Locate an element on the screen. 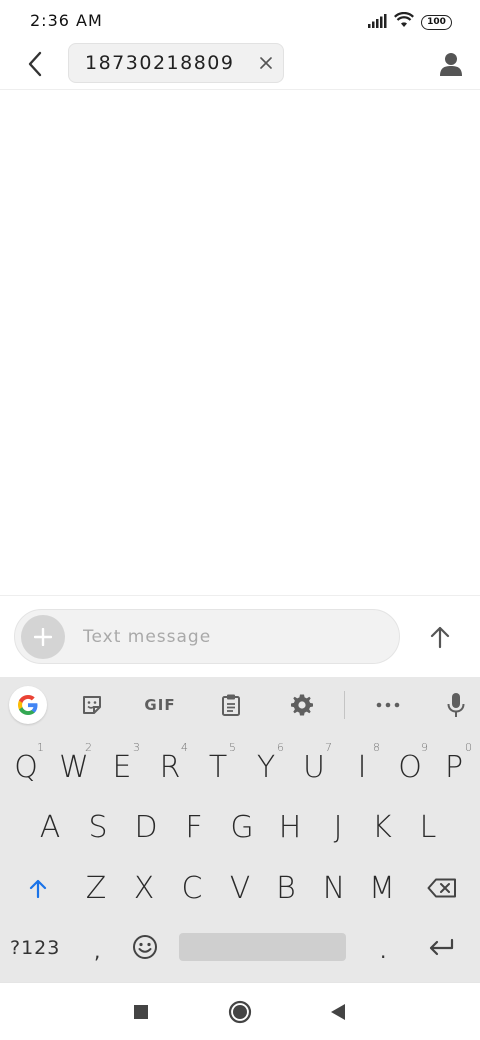 This screenshot has width=480, height=1040. key-hint: 0 is located at coordinates (468, 747).